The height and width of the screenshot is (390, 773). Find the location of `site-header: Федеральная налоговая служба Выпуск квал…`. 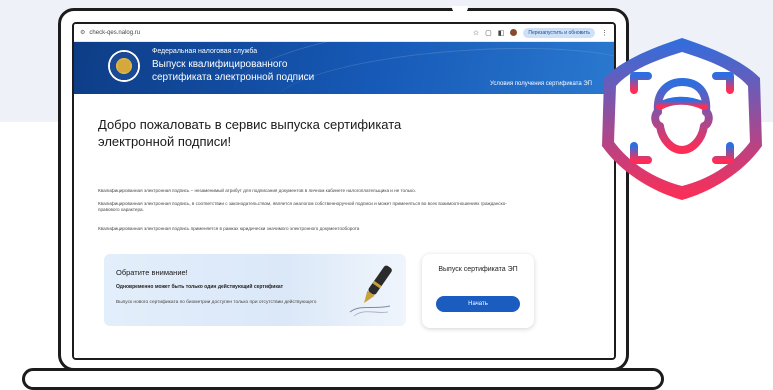

site-header: Федеральная налоговая служба Выпуск квал… is located at coordinates (344, 68).